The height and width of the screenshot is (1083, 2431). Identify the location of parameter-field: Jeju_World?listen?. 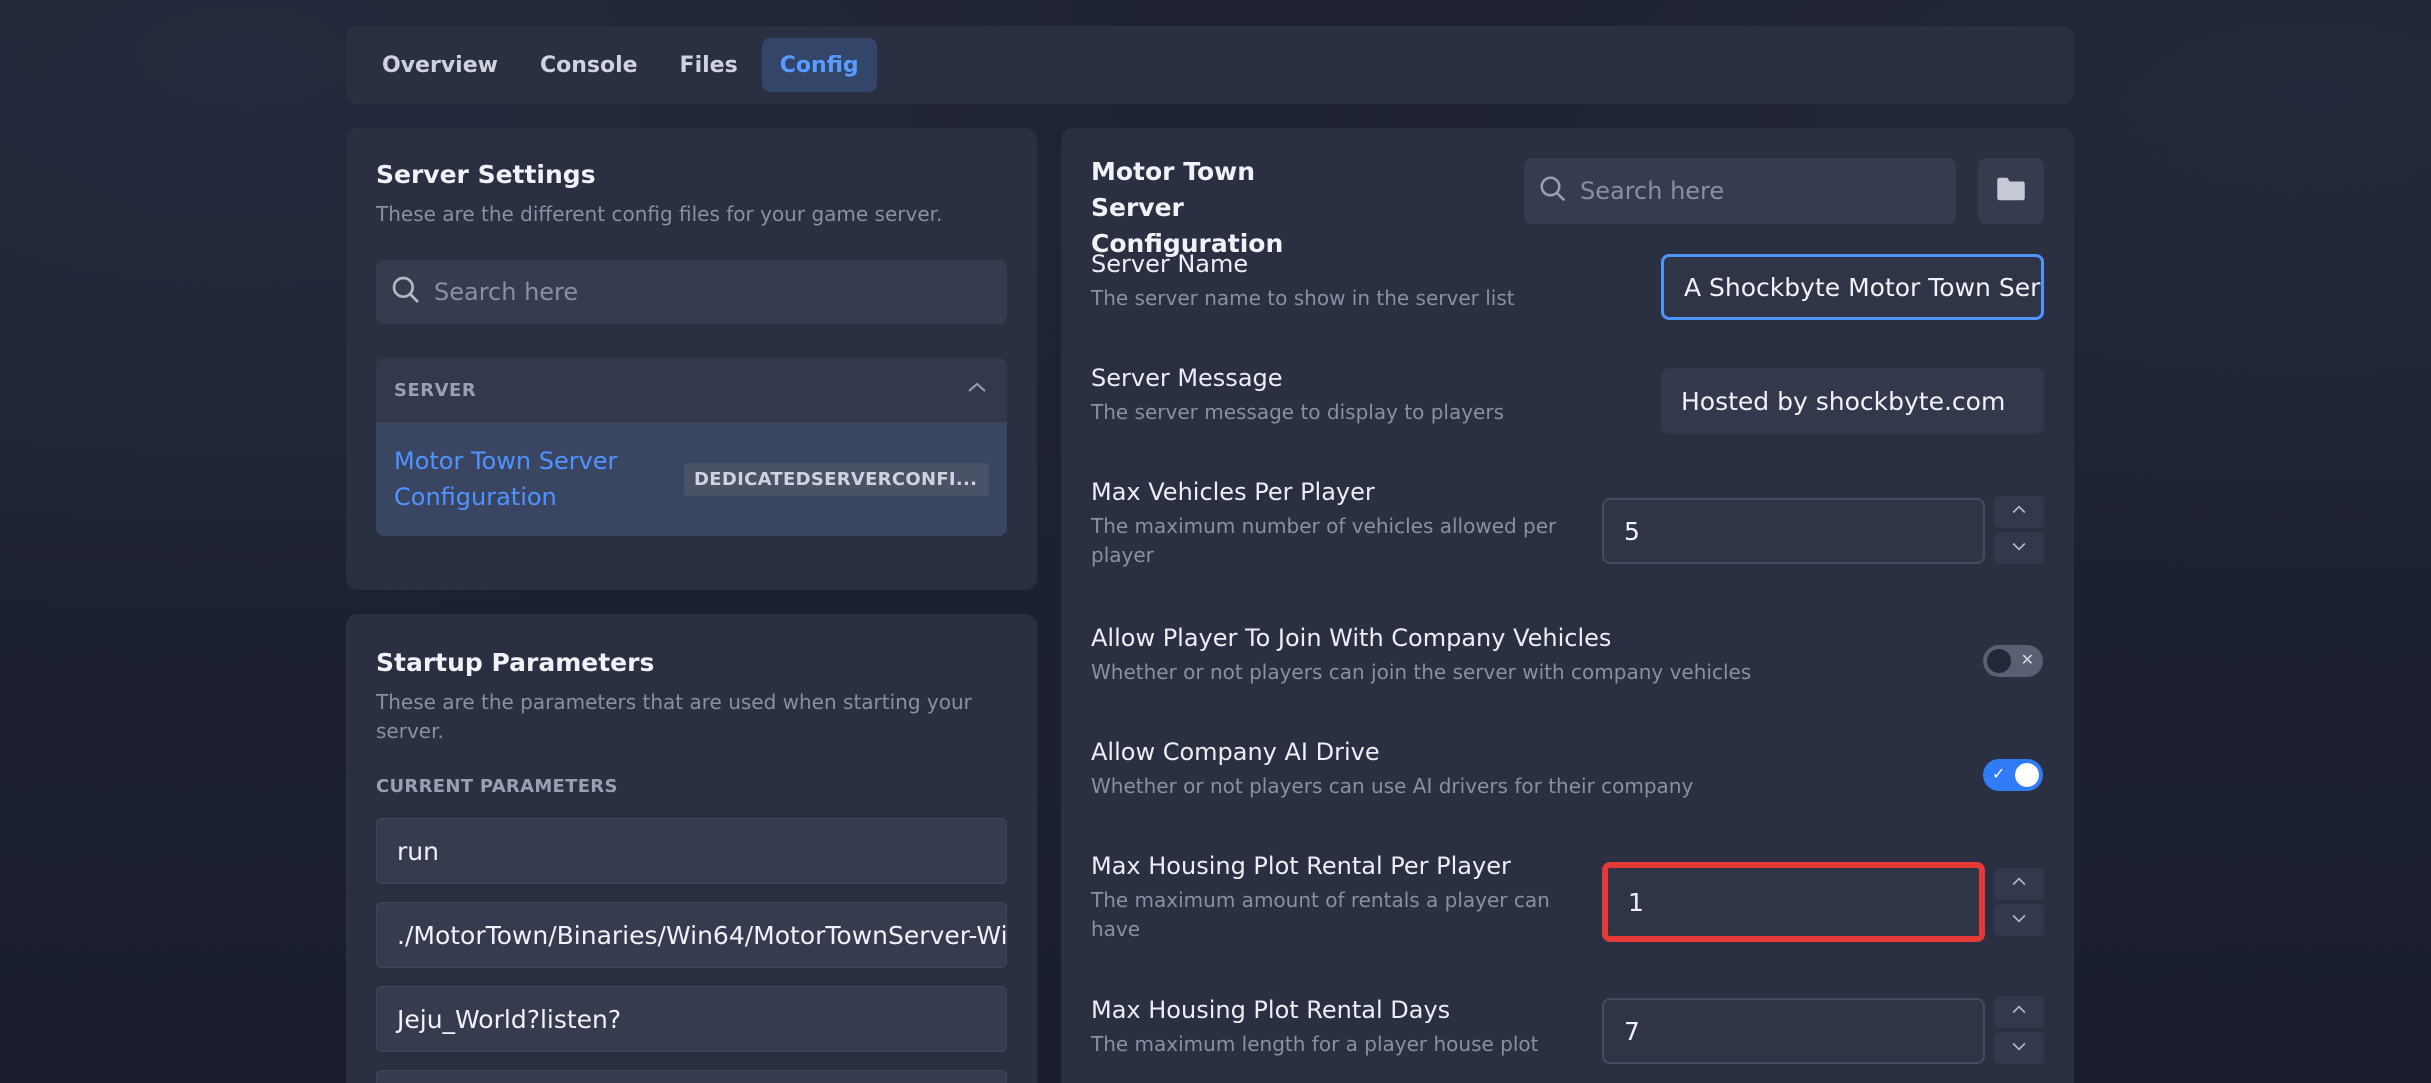
(691, 1019).